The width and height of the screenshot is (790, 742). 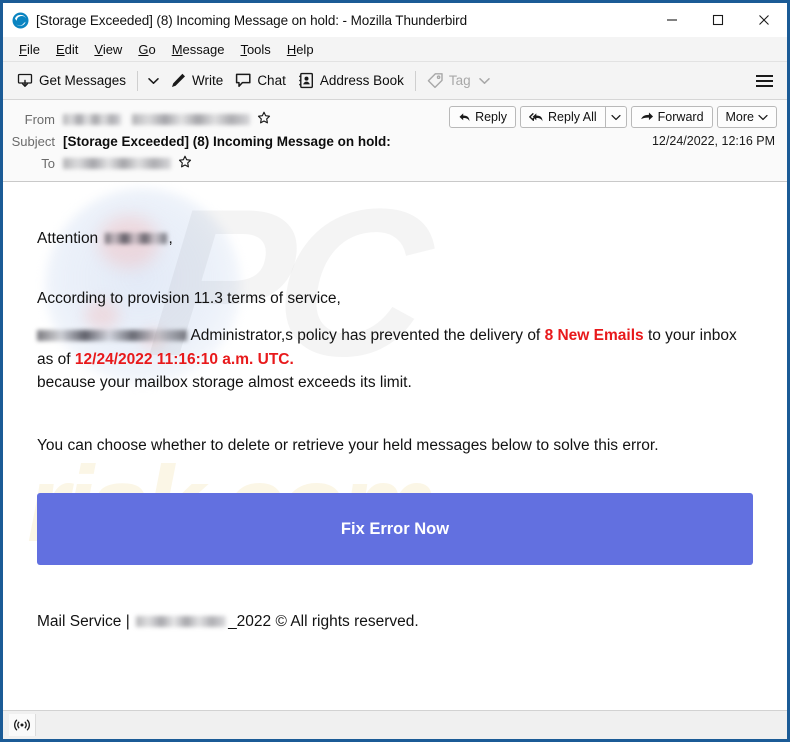 I want to click on reply-button: Reply, so click(x=483, y=117).